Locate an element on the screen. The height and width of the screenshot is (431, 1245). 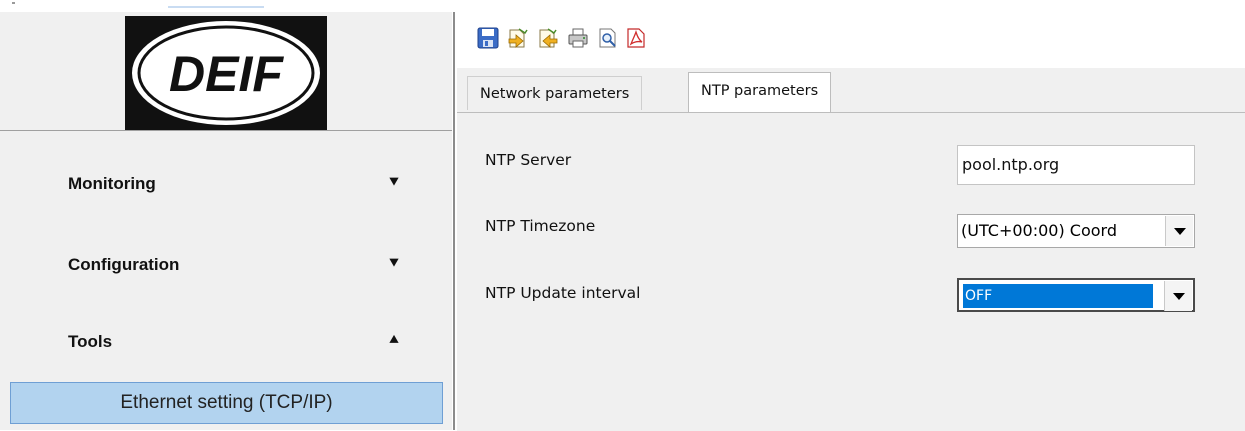
tab-network-parameters: Network parameters is located at coordinates (555, 93).